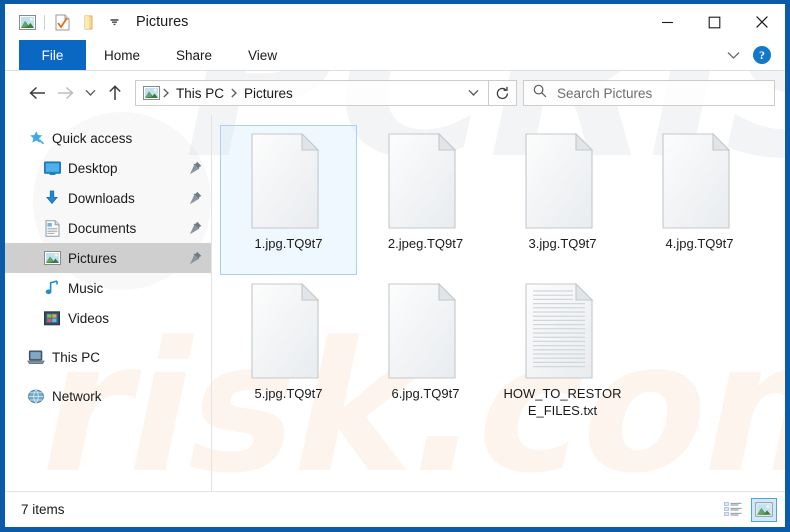 This screenshot has width=790, height=532. I want to click on sidebar-item-videos: Videos, so click(108, 318).